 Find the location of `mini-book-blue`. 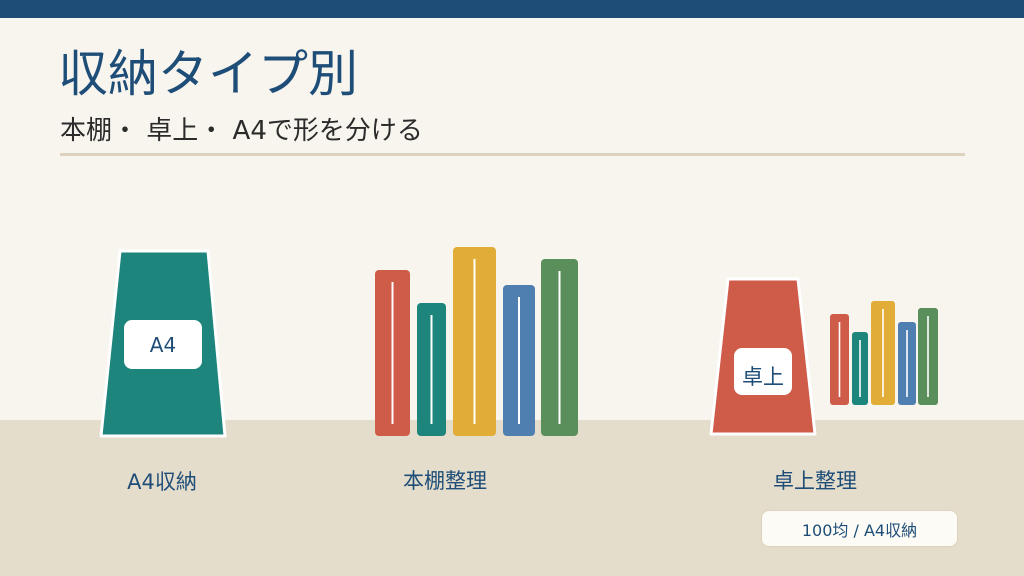

mini-book-blue is located at coordinates (907, 363).